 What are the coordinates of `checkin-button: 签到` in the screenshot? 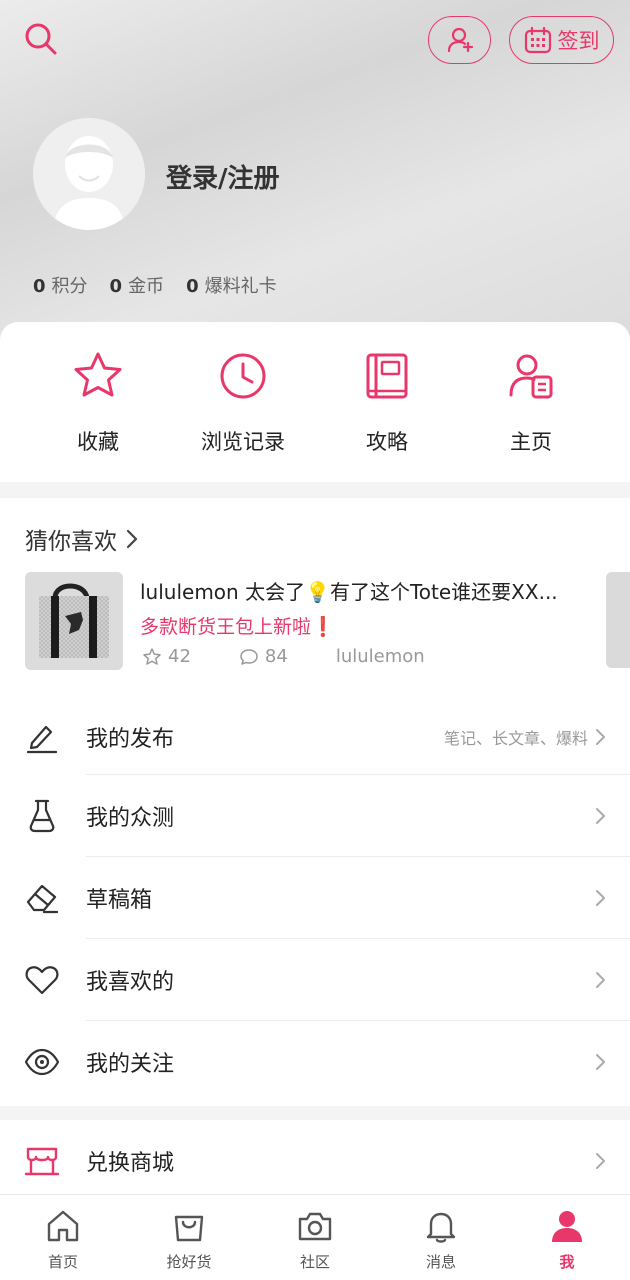 It's located at (561, 40).